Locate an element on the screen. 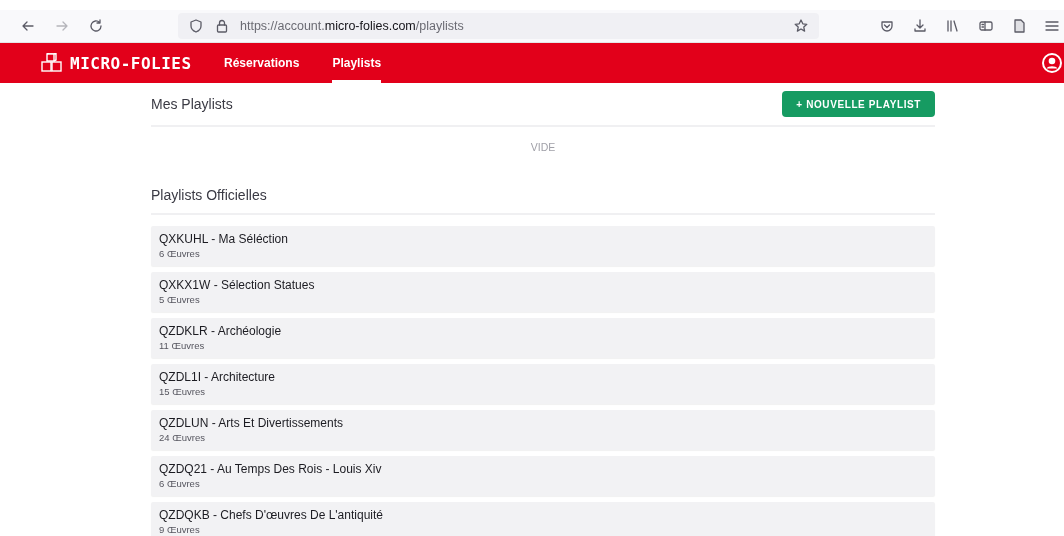 This screenshot has height=536, width=1064. section-title: Mes Playlists is located at coordinates (192, 104).